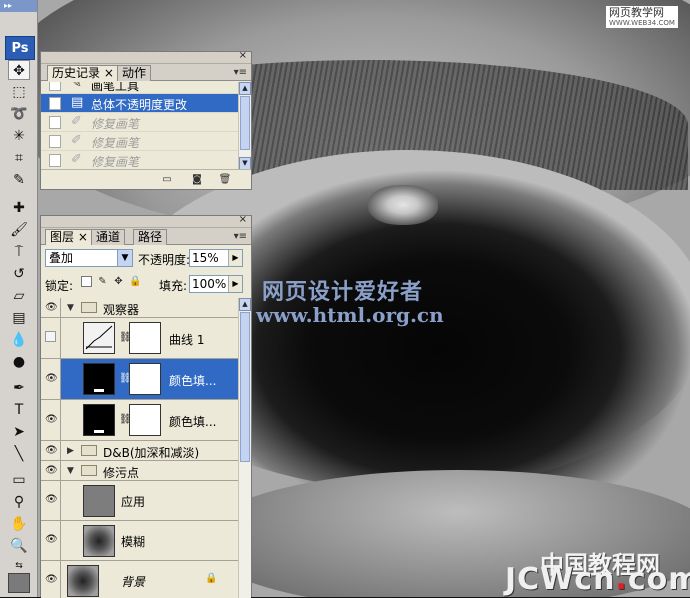 The height and width of the screenshot is (598, 690). Describe the element at coordinates (19, 362) in the screenshot. I see `dodge-tool-icon: ●` at that location.